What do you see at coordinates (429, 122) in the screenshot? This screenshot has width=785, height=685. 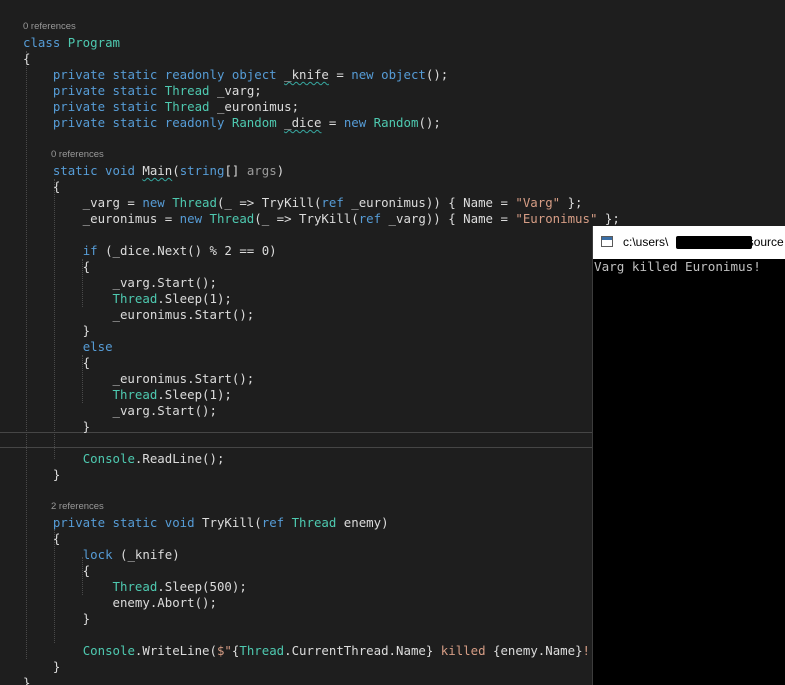 I see `code-token: ();` at bounding box center [429, 122].